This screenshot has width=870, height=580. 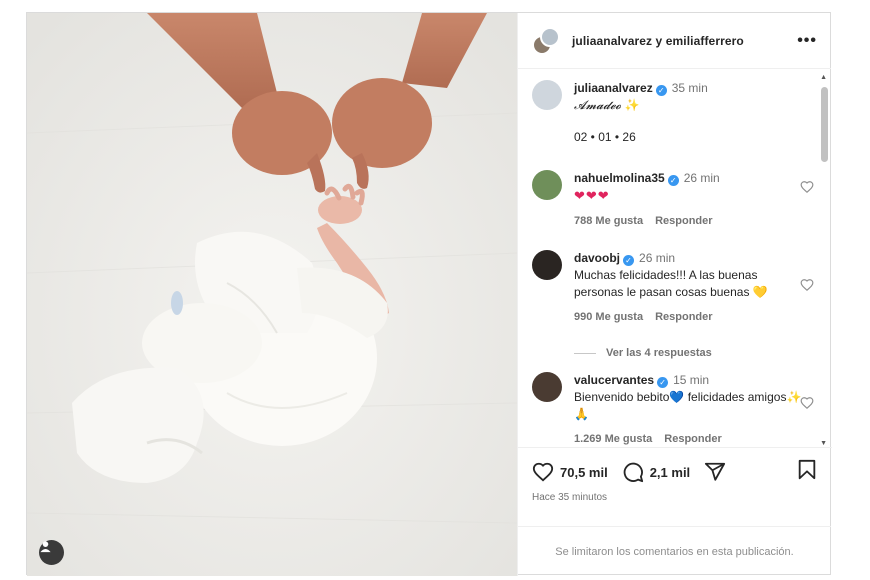 What do you see at coordinates (51, 552) in the screenshot?
I see `tagged-user-icon` at bounding box center [51, 552].